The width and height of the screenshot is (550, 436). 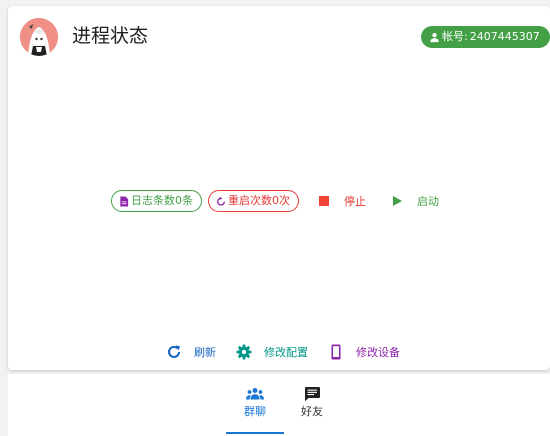 I want to click on gear-icon, so click(x=244, y=352).